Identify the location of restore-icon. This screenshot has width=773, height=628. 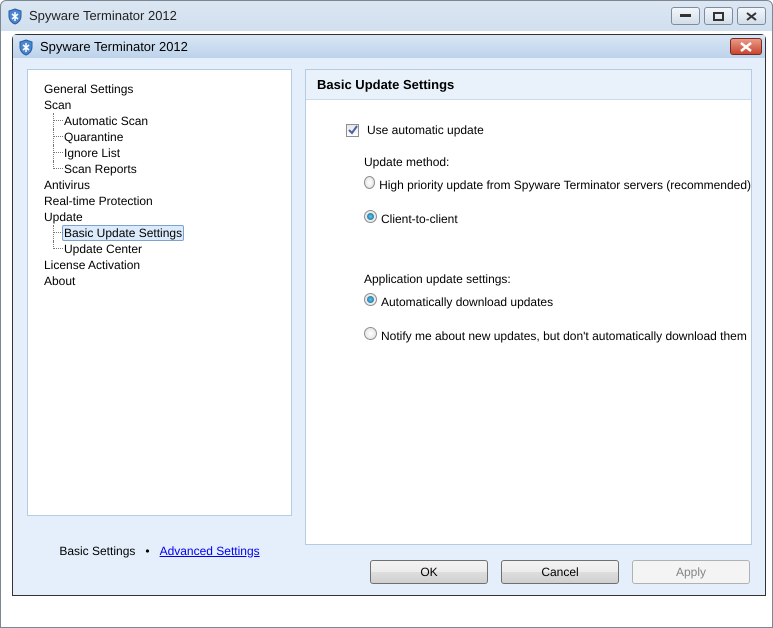
(718, 16).